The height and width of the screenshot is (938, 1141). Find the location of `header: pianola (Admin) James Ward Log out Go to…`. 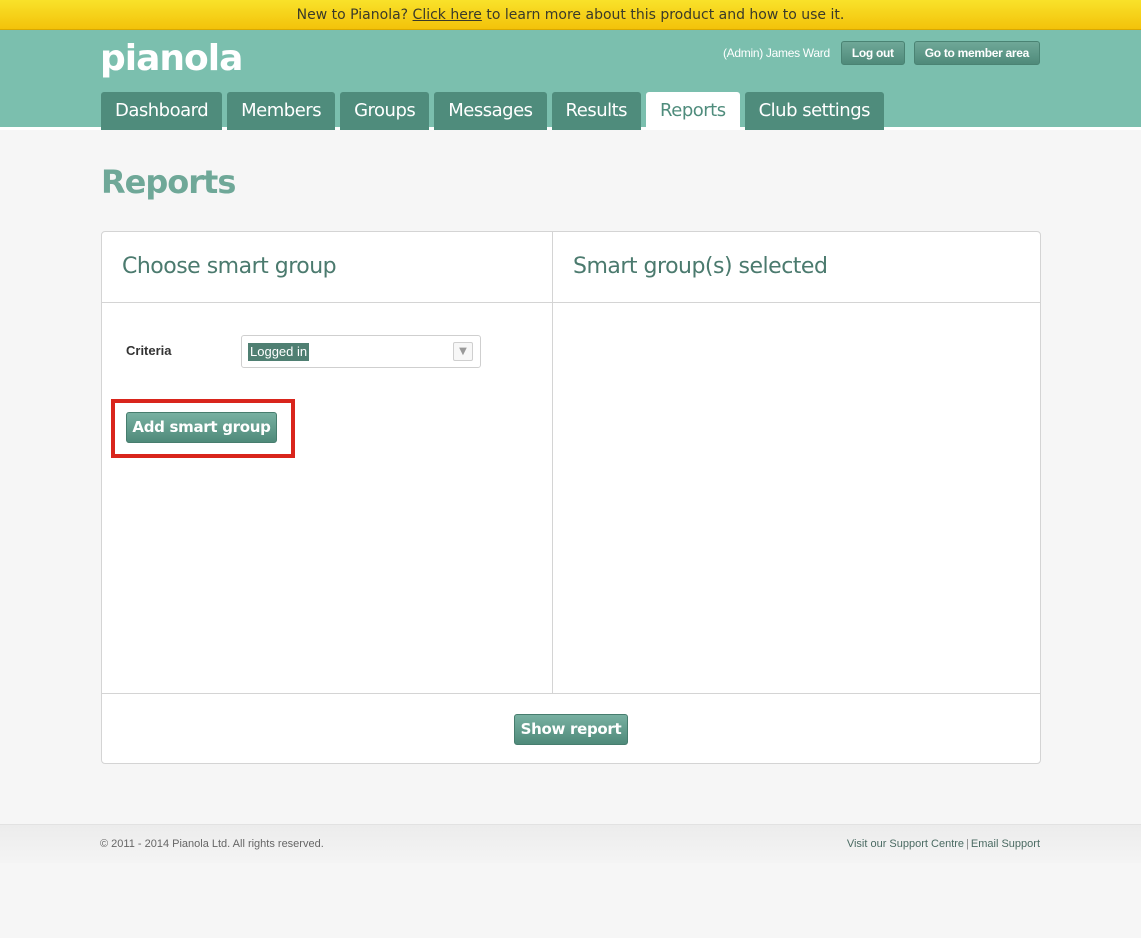

header: pianola (Admin) James Ward Log out Go to… is located at coordinates (570, 80).